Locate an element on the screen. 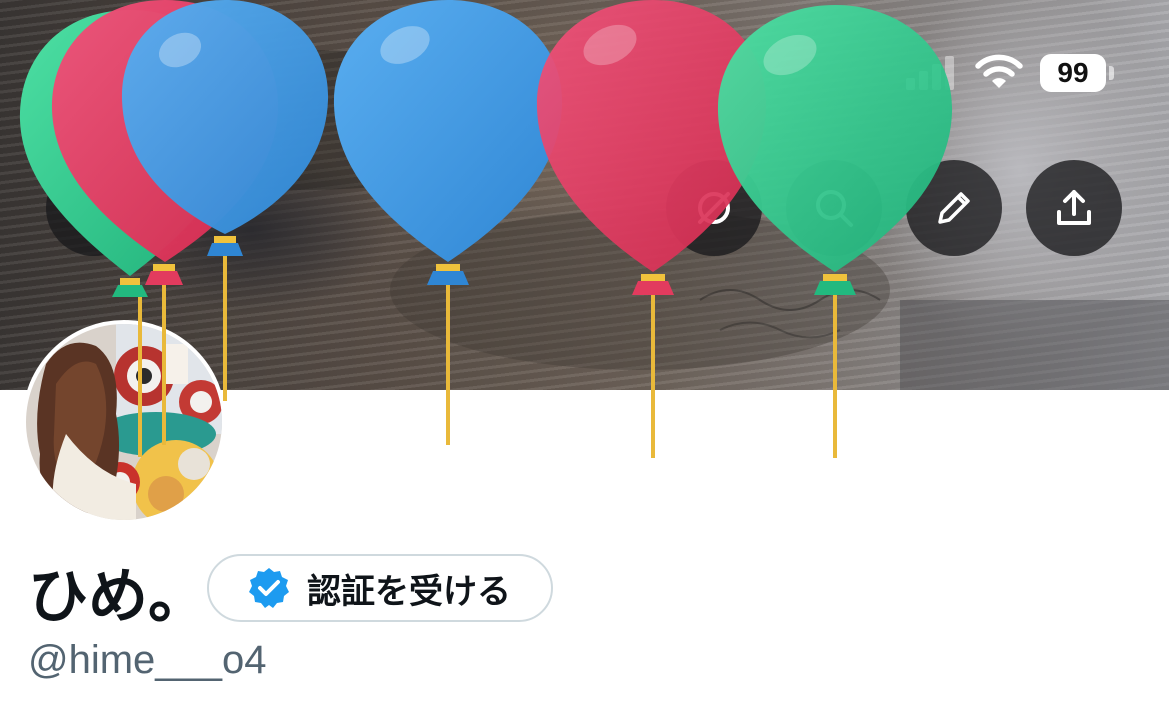 The height and width of the screenshot is (708, 1169). back-arrow-icon is located at coordinates (94, 208).